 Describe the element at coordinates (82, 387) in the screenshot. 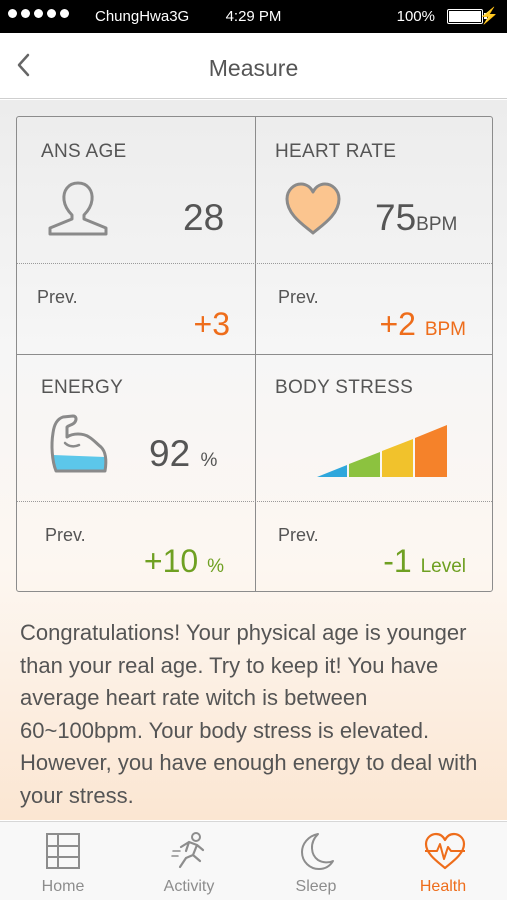

I see `energy-label: ENERGY` at that location.